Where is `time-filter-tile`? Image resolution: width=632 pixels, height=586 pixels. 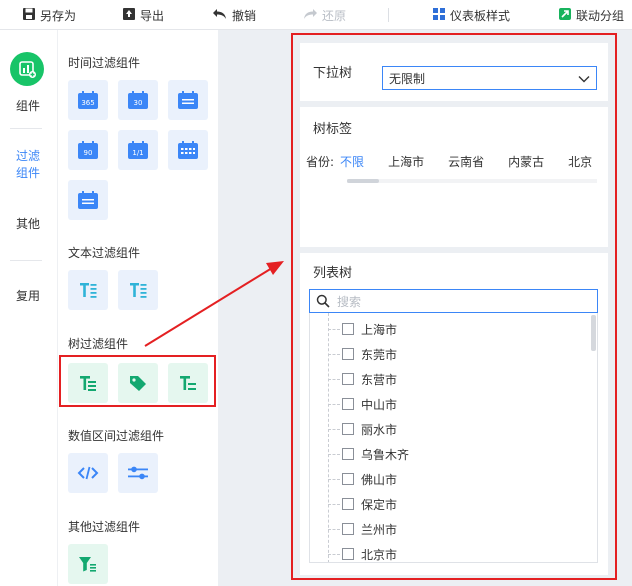
time-filter-tile is located at coordinates (88, 200).